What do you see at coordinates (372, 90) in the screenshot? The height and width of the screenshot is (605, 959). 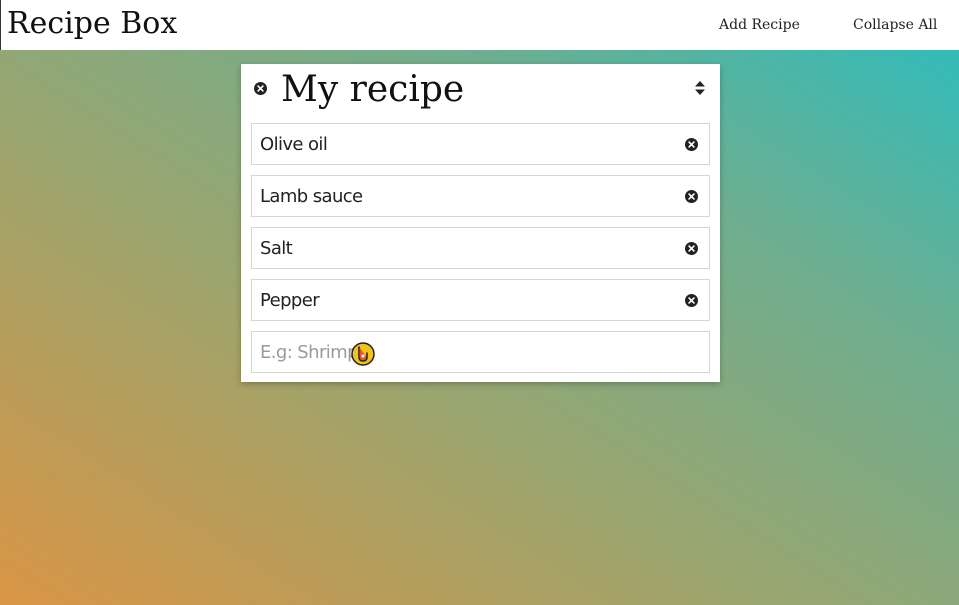 I see `recipe-title: My recipe` at bounding box center [372, 90].